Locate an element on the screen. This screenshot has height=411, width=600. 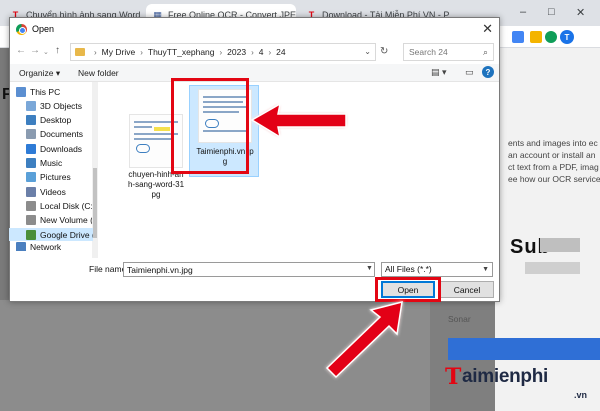
watermark-tld: .vn is located at coordinates (581, 395).